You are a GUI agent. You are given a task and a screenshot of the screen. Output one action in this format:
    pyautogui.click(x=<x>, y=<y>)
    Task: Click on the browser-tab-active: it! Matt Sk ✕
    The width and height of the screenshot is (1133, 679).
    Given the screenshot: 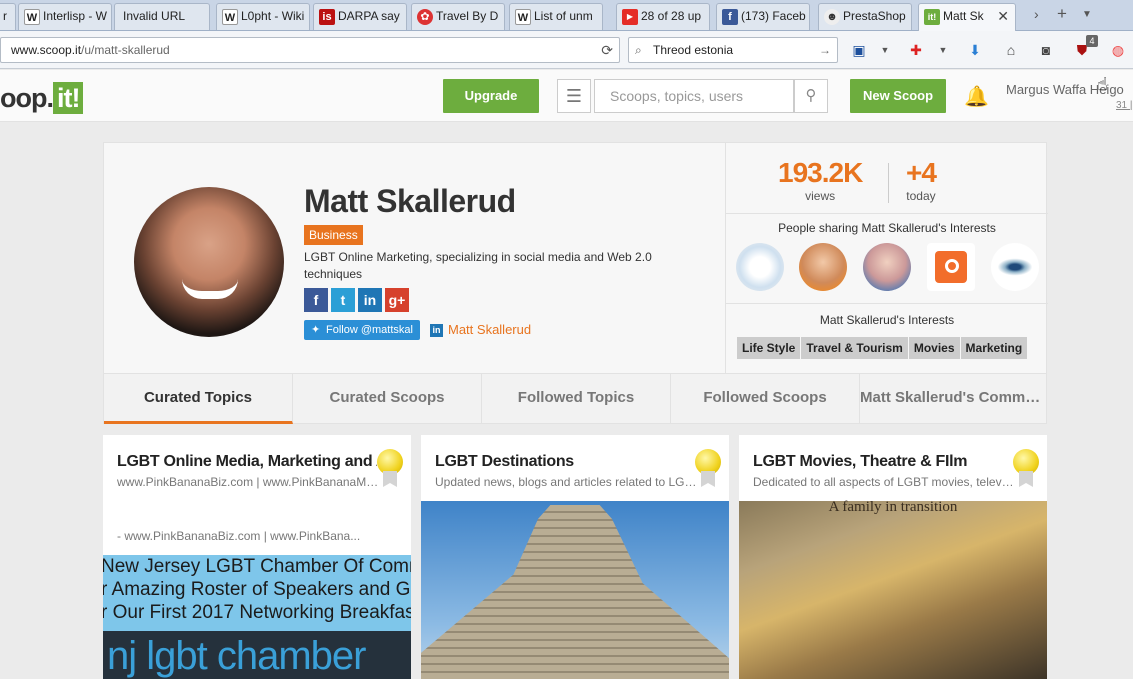 What is the action you would take?
    pyautogui.click(x=967, y=17)
    